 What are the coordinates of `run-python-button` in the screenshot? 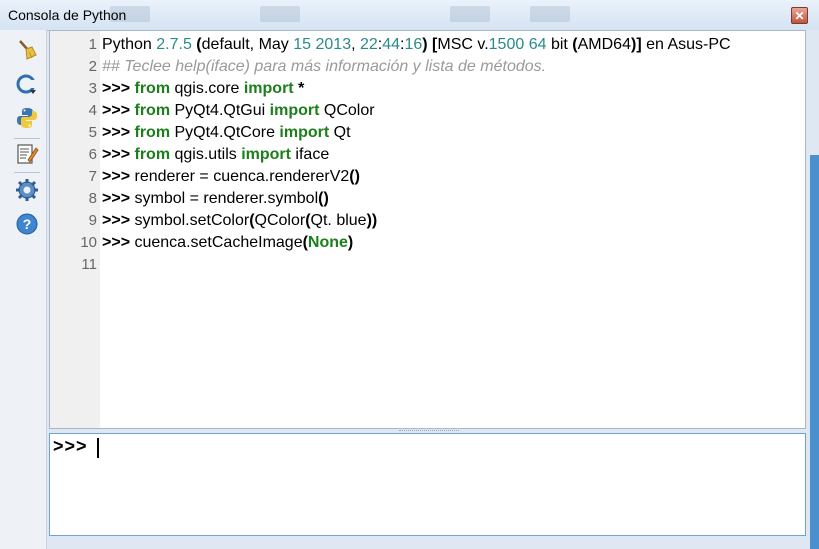 It's located at (27, 118).